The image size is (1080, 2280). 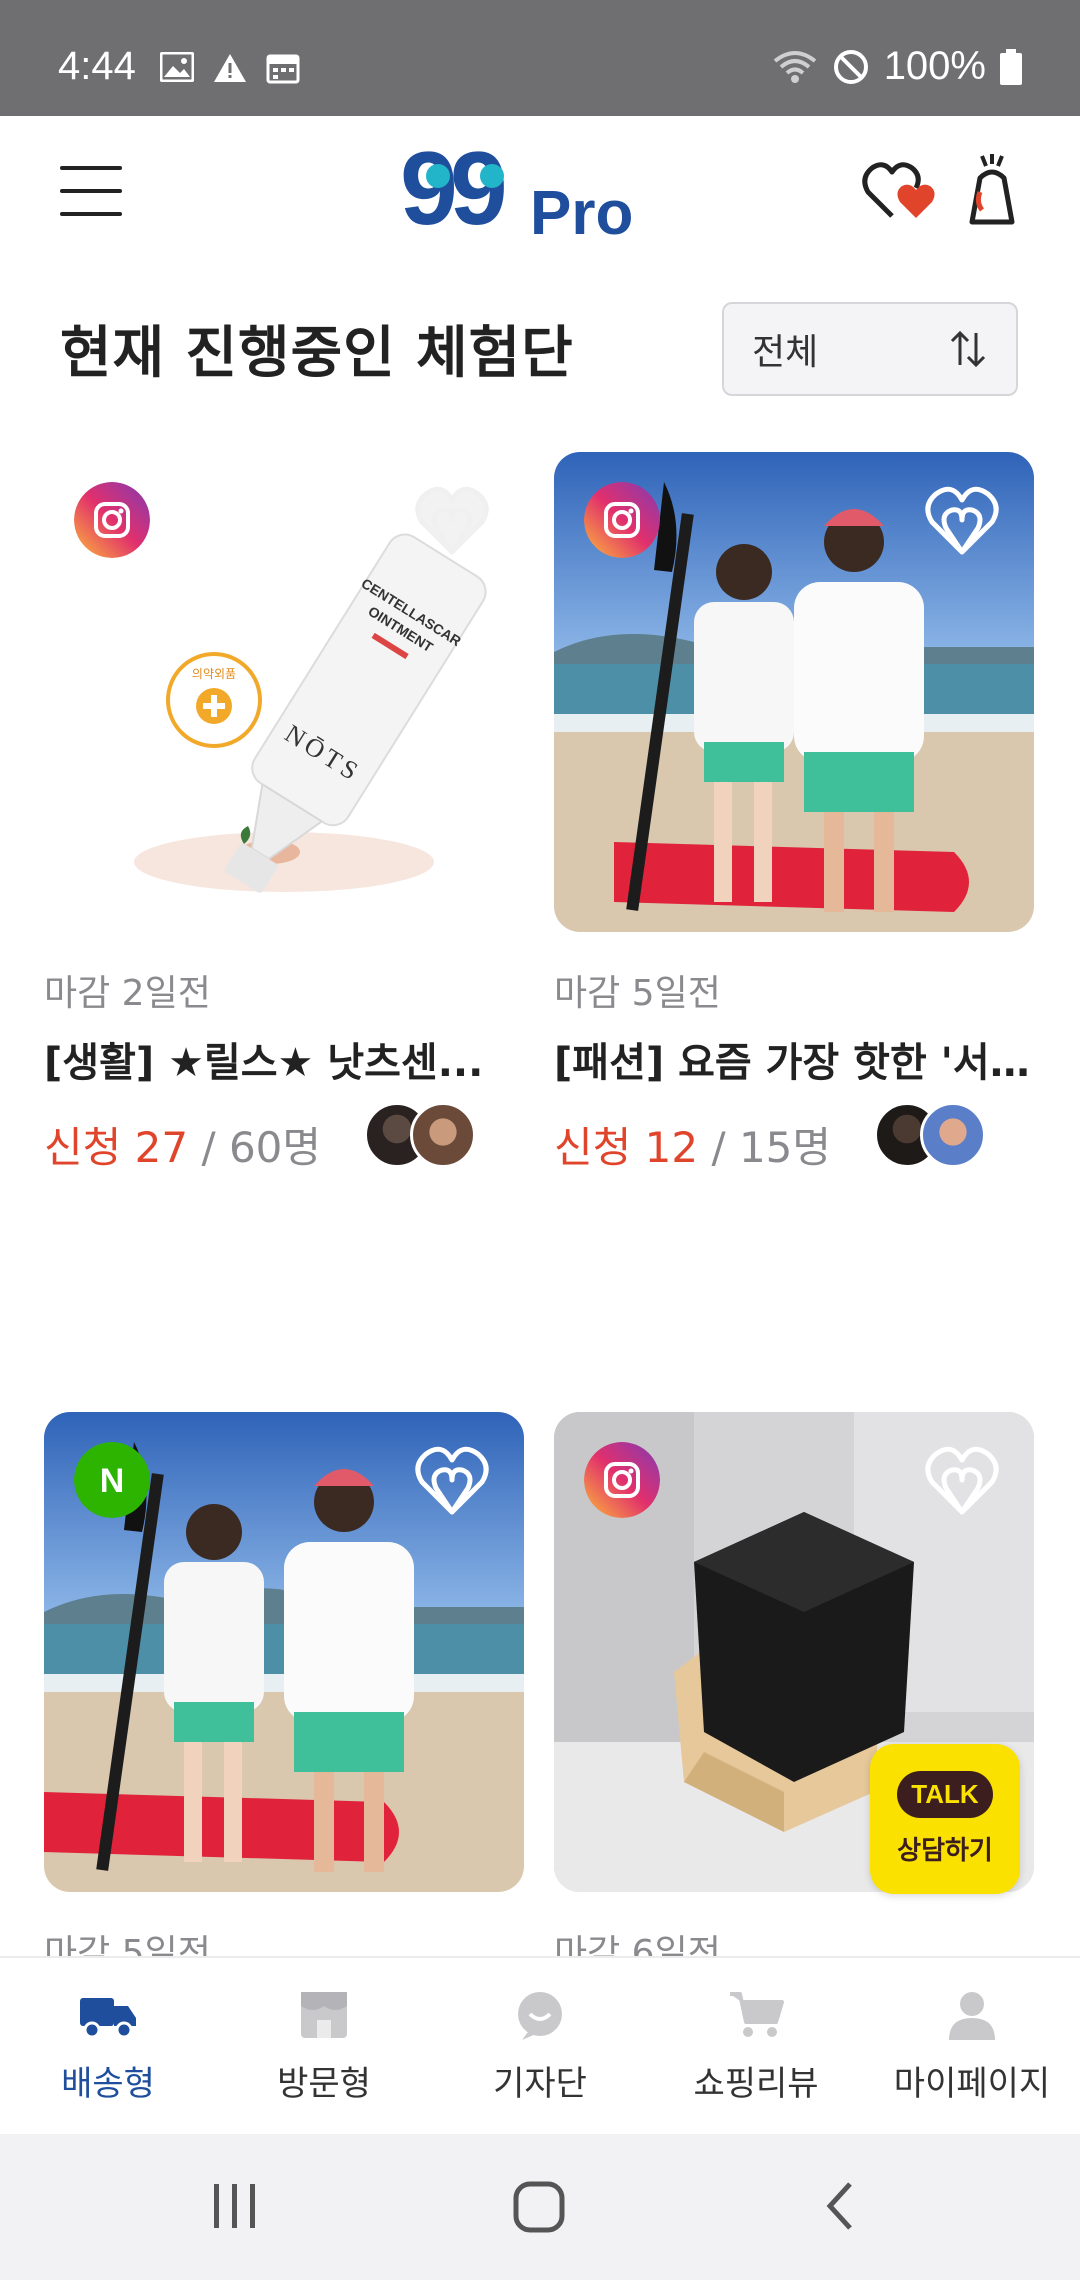 I want to click on truck-icon, so click(x=108, y=2018).